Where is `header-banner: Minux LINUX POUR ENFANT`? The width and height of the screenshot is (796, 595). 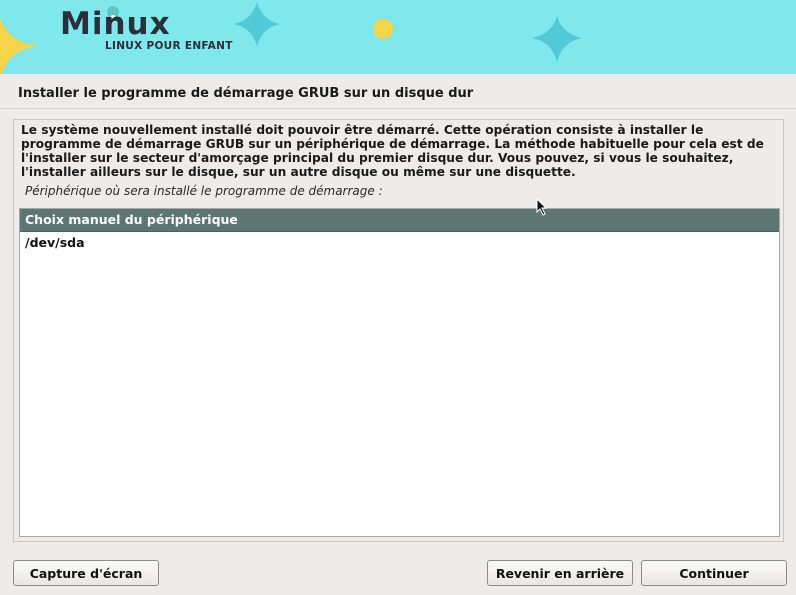 header-banner: Minux LINUX POUR ENFANT is located at coordinates (398, 37).